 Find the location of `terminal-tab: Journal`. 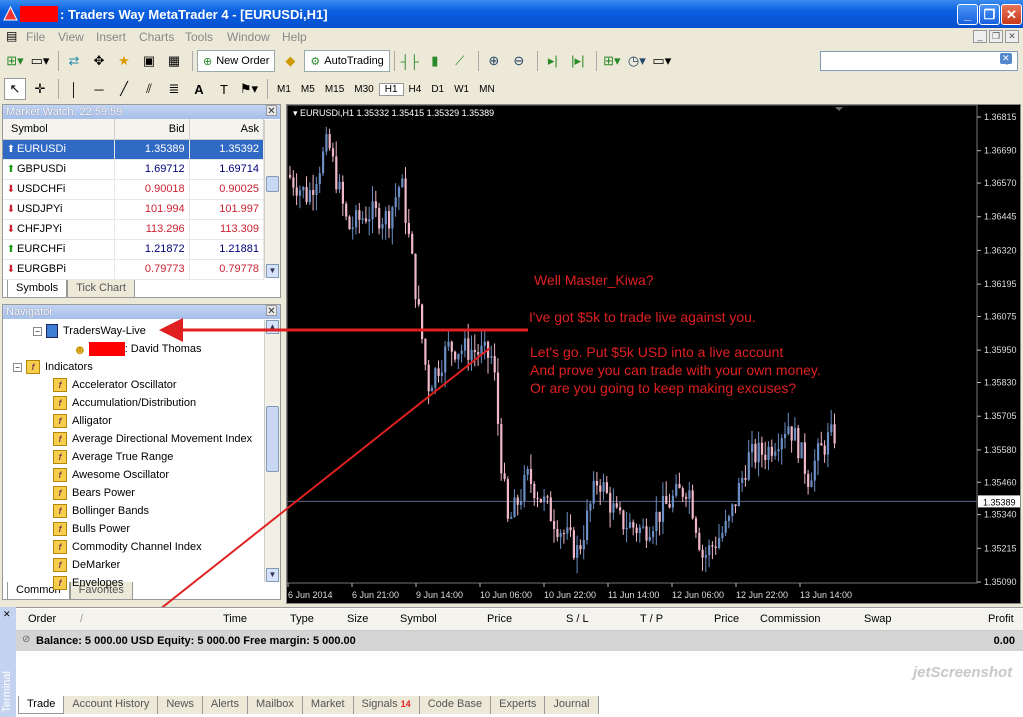

terminal-tab: Journal is located at coordinates (572, 705).